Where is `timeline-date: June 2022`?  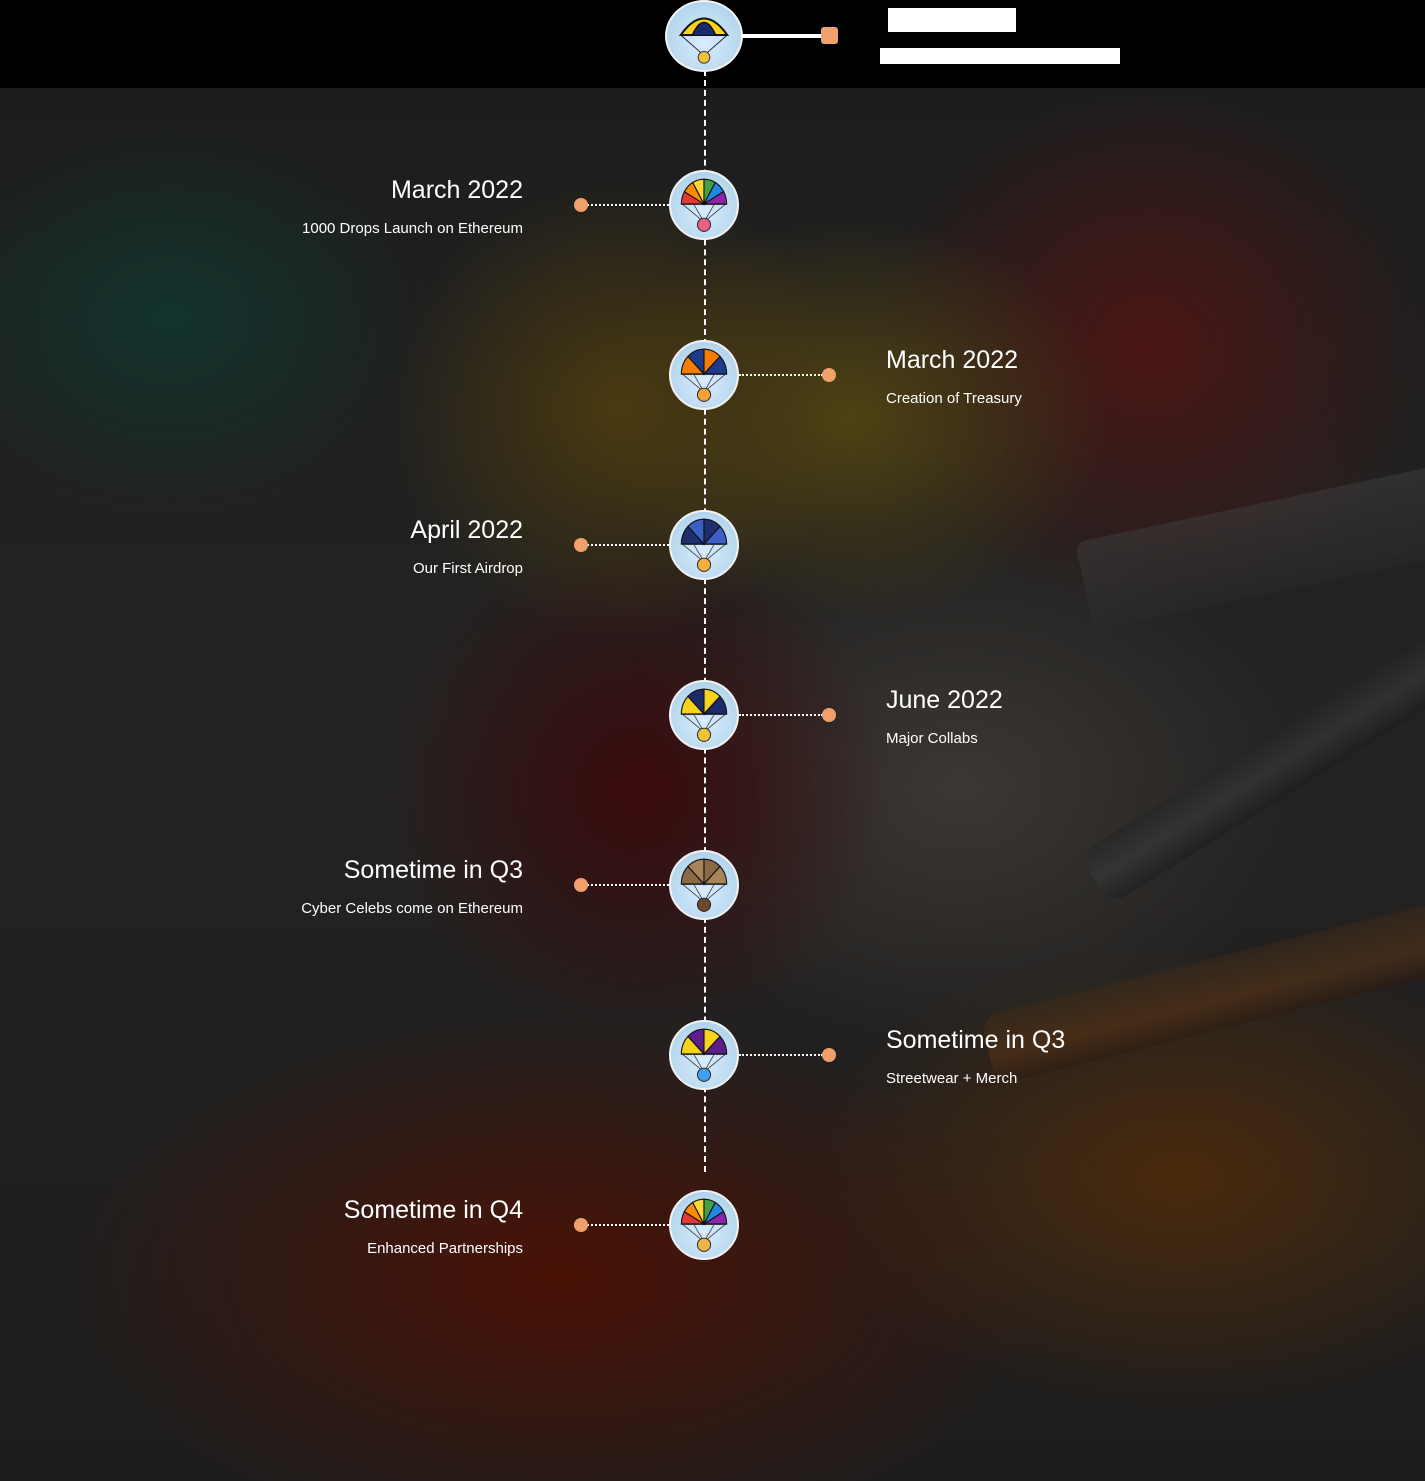 timeline-date: June 2022 is located at coordinates (944, 700).